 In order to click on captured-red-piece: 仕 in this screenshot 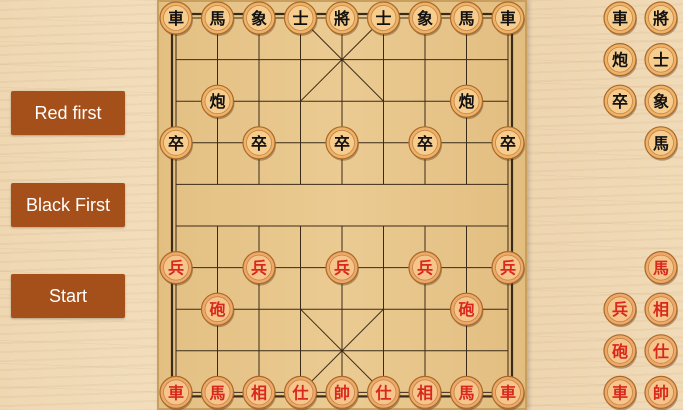, I will do `click(661, 351)`.